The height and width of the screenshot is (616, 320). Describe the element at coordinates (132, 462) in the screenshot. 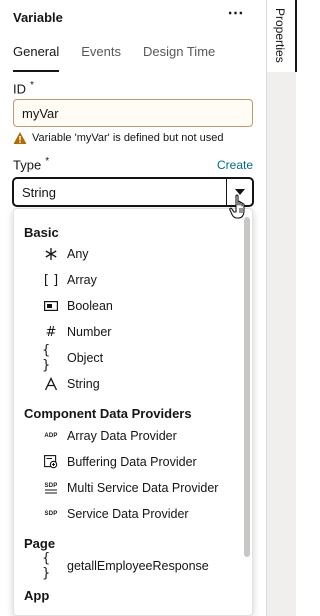

I see `option-label: Buffering Data Provider` at that location.